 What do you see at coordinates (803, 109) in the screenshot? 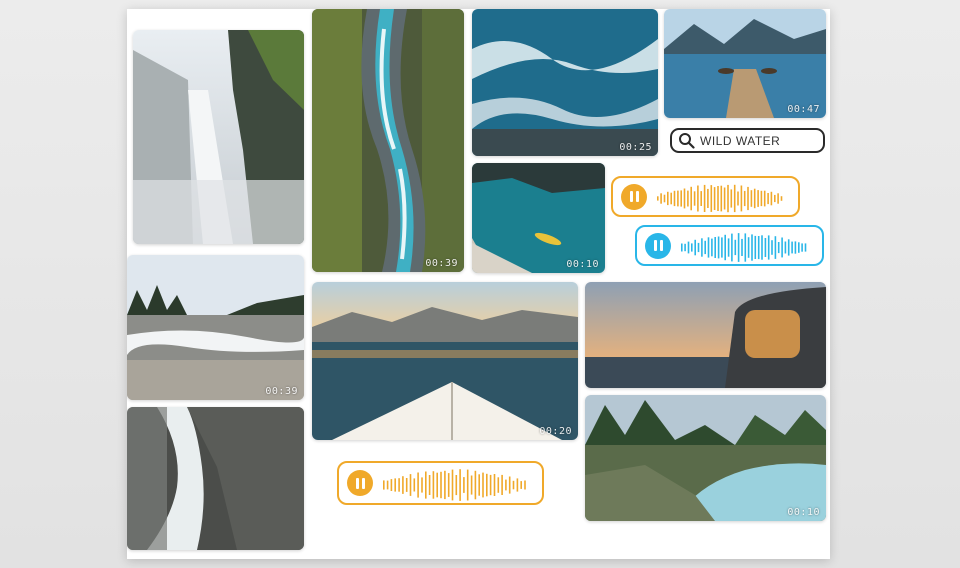
I see `video-duration: 00:47` at bounding box center [803, 109].